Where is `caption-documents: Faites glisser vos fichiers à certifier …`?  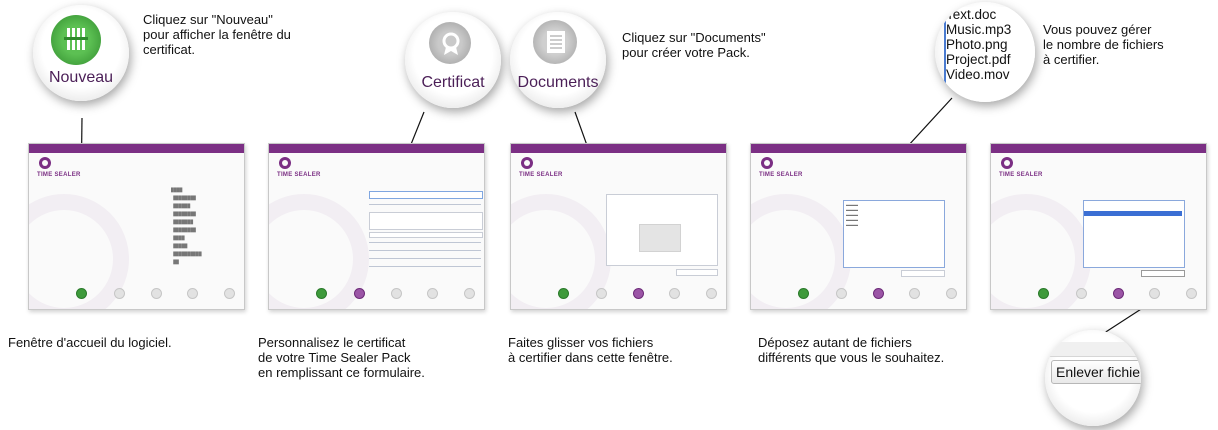 caption-documents: Faites glisser vos fichiers à certifier … is located at coordinates (590, 350).